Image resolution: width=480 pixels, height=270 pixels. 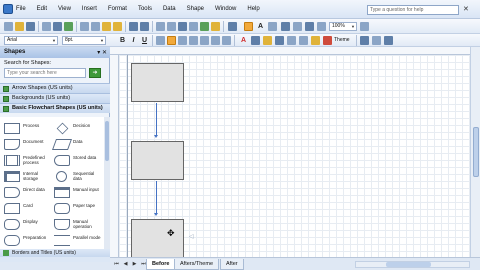 What do you see at coordinates (253, 9) in the screenshot?
I see `menu-help: Help` at bounding box center [253, 9].